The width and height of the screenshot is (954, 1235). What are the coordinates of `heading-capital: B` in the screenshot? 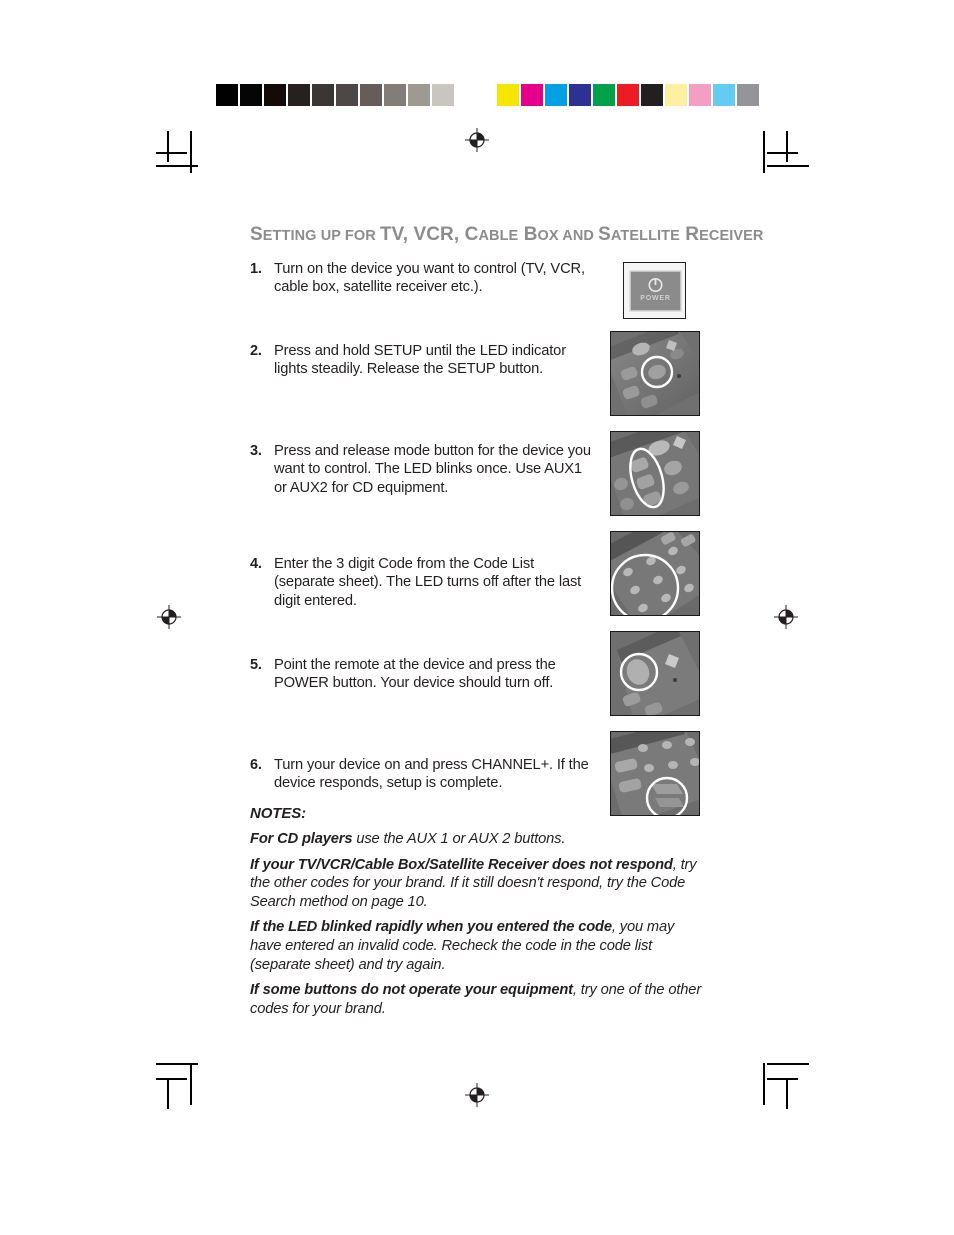 It's located at (528, 234).